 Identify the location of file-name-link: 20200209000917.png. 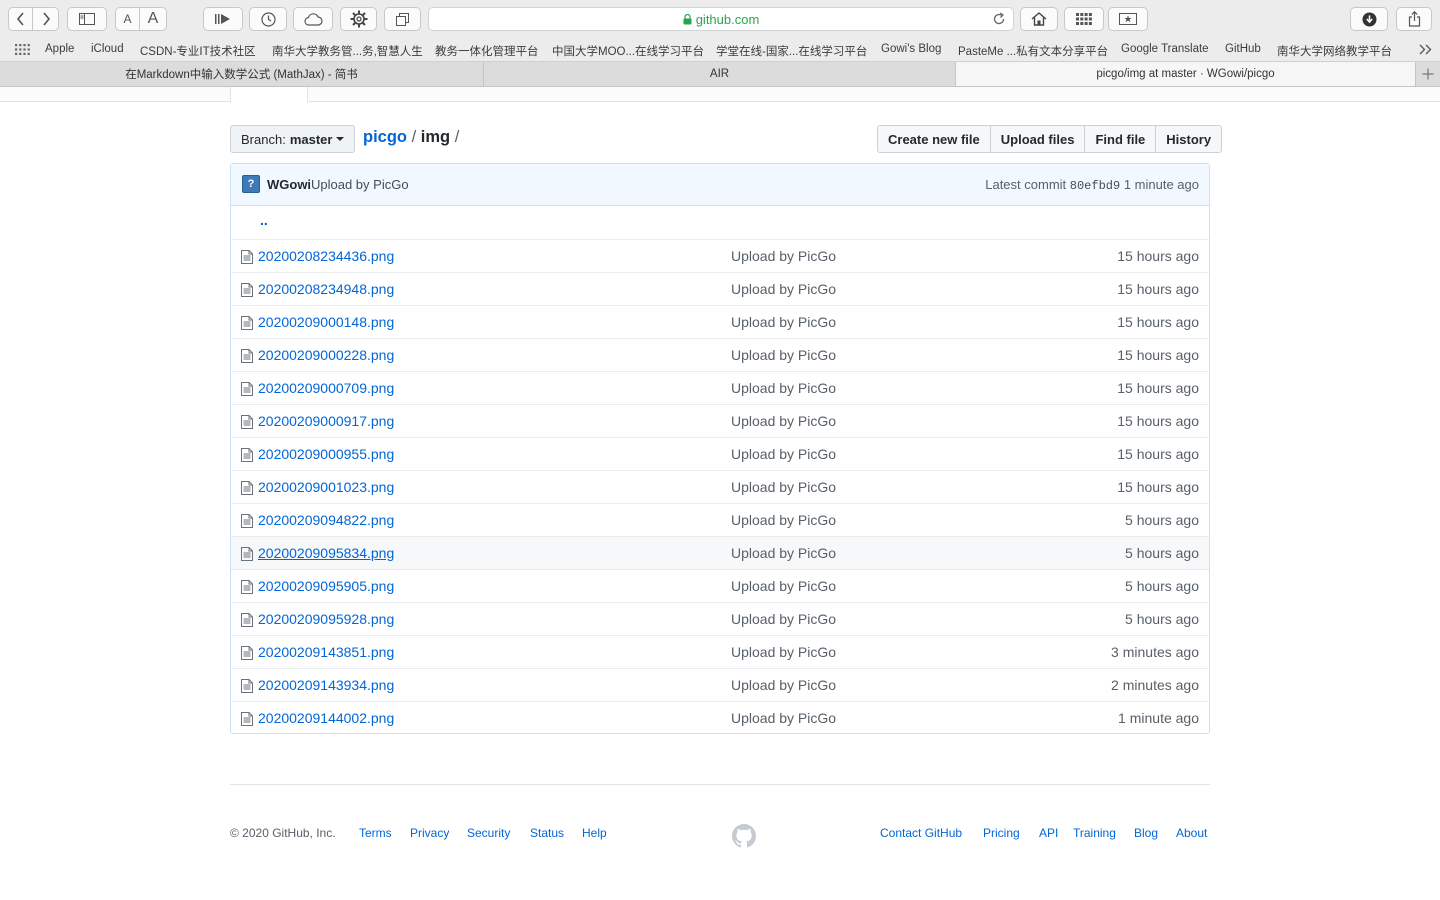
(326, 421).